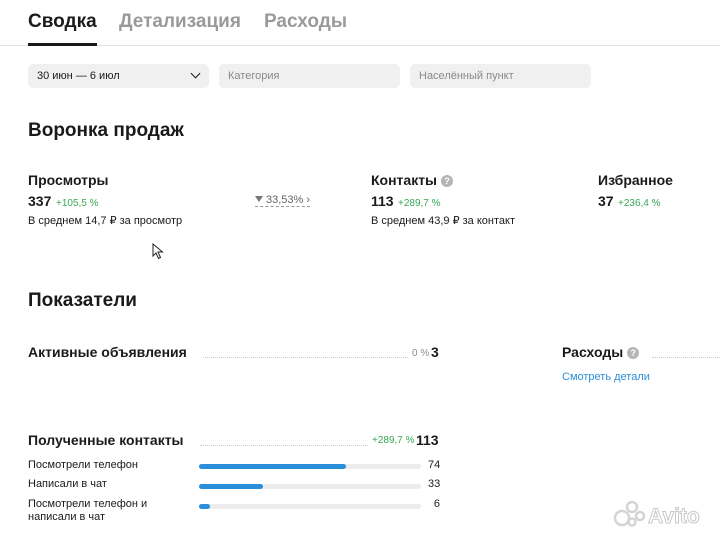 Image resolution: width=720 pixels, height=538 pixels. I want to click on expenses-label: Расходы?, so click(601, 352).